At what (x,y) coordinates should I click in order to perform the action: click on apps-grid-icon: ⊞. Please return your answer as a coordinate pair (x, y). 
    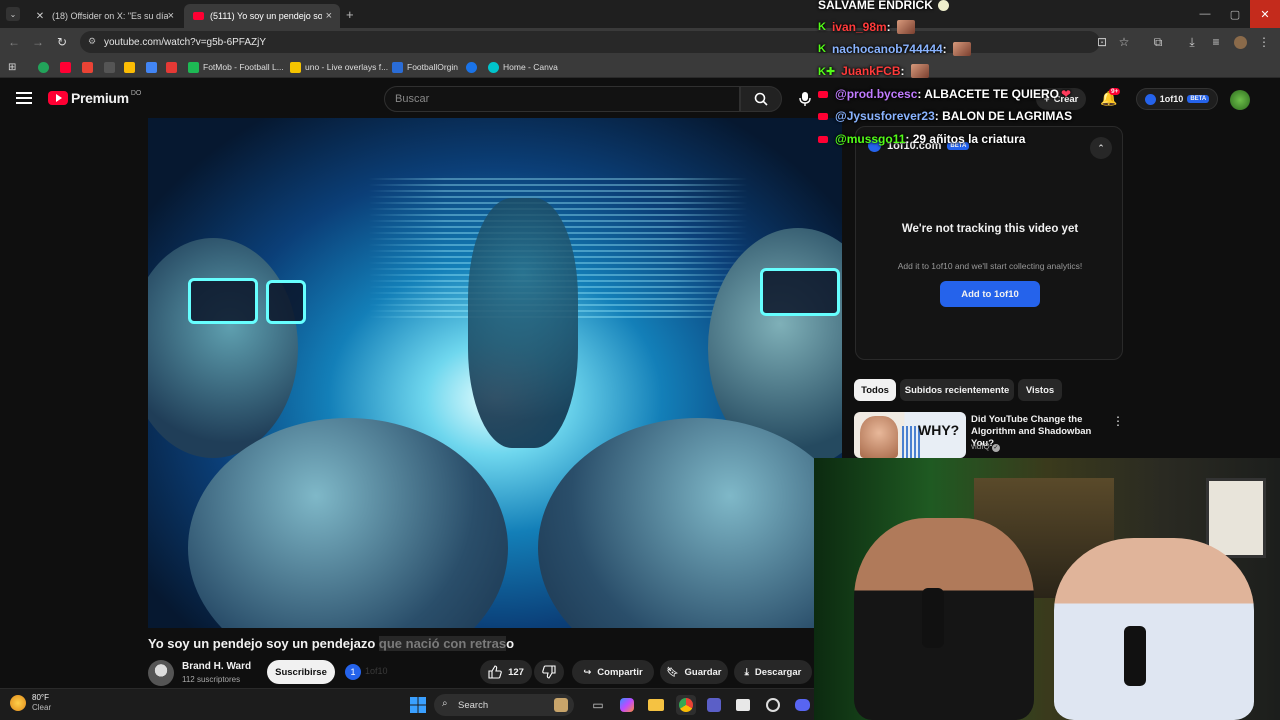
    Looking at the image, I should click on (12, 67).